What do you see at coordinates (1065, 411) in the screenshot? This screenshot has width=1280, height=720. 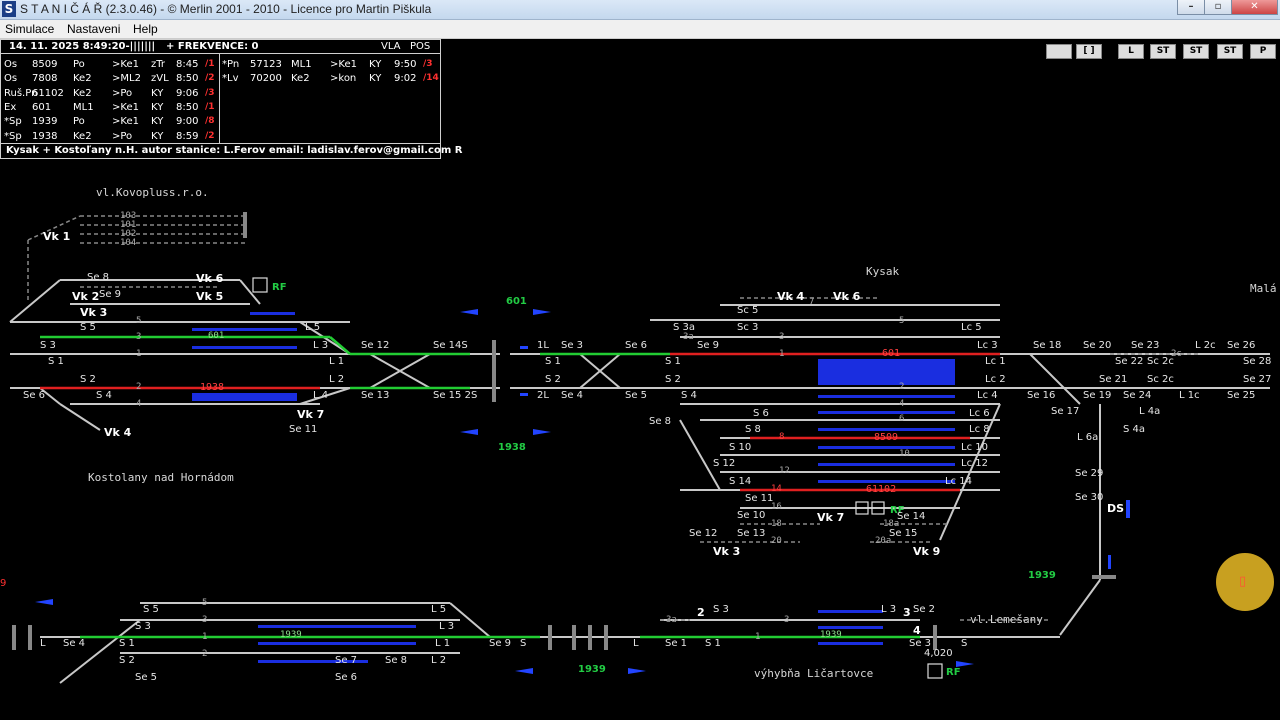 I see `signal-se17: Se 17` at bounding box center [1065, 411].